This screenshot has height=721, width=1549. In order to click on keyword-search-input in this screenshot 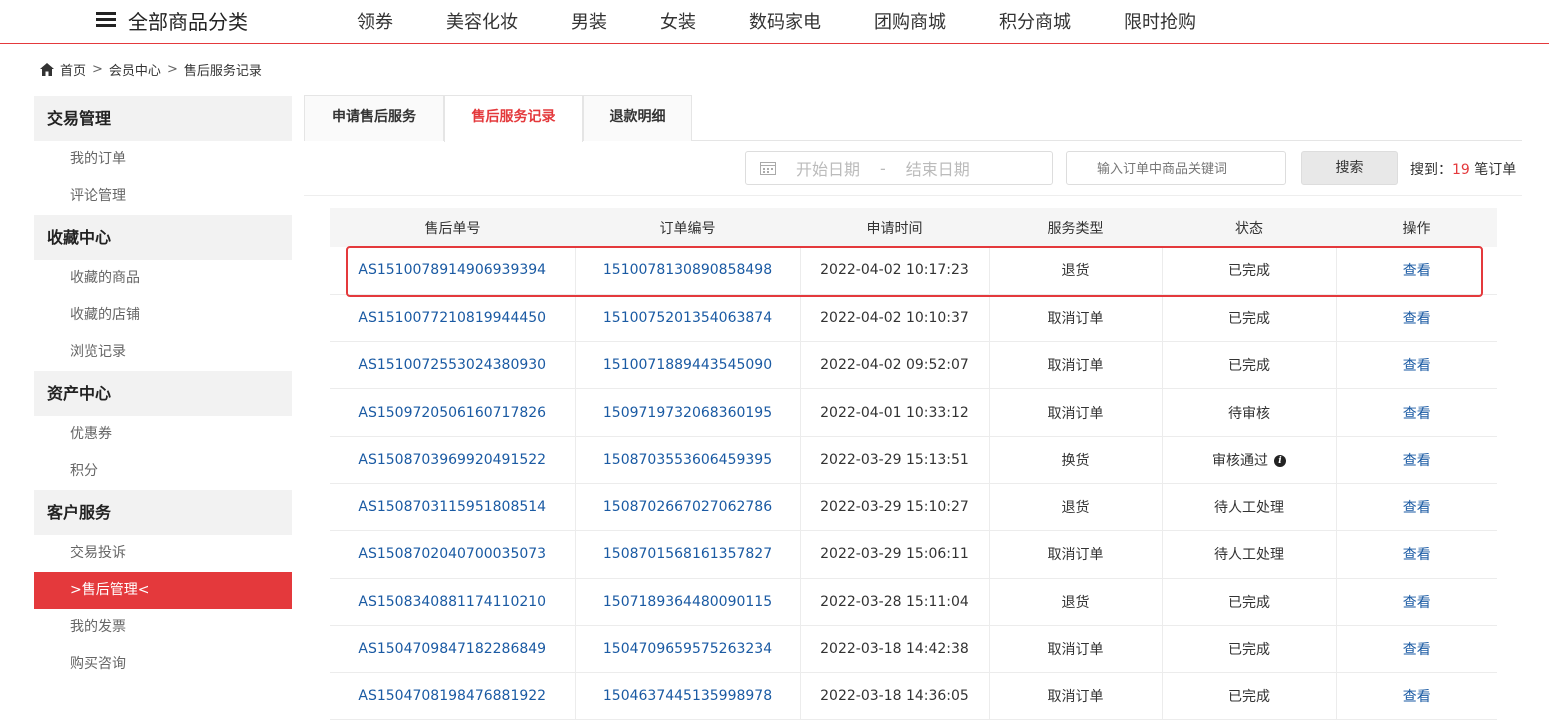, I will do `click(1176, 168)`.